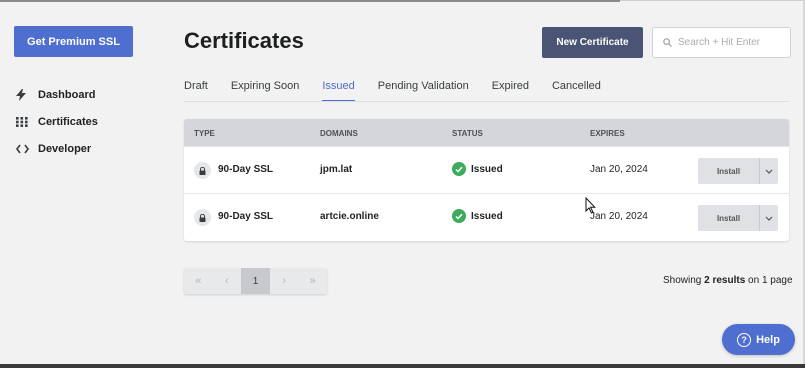  What do you see at coordinates (486, 132) in the screenshot?
I see `table-header: TYPE DOMAINS STATUS EXPIRES` at bounding box center [486, 132].